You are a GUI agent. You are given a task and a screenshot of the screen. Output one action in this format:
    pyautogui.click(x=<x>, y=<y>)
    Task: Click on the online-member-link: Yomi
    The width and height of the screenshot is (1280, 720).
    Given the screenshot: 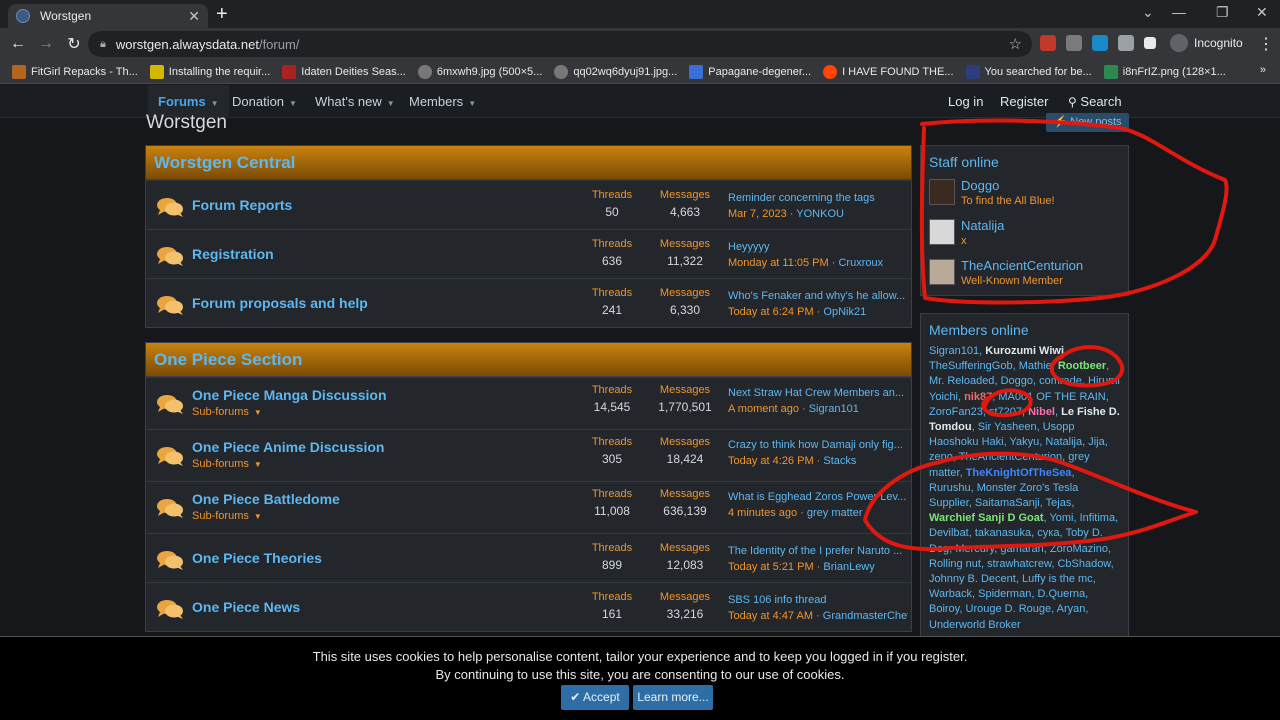 What is the action you would take?
    pyautogui.click(x=1061, y=518)
    